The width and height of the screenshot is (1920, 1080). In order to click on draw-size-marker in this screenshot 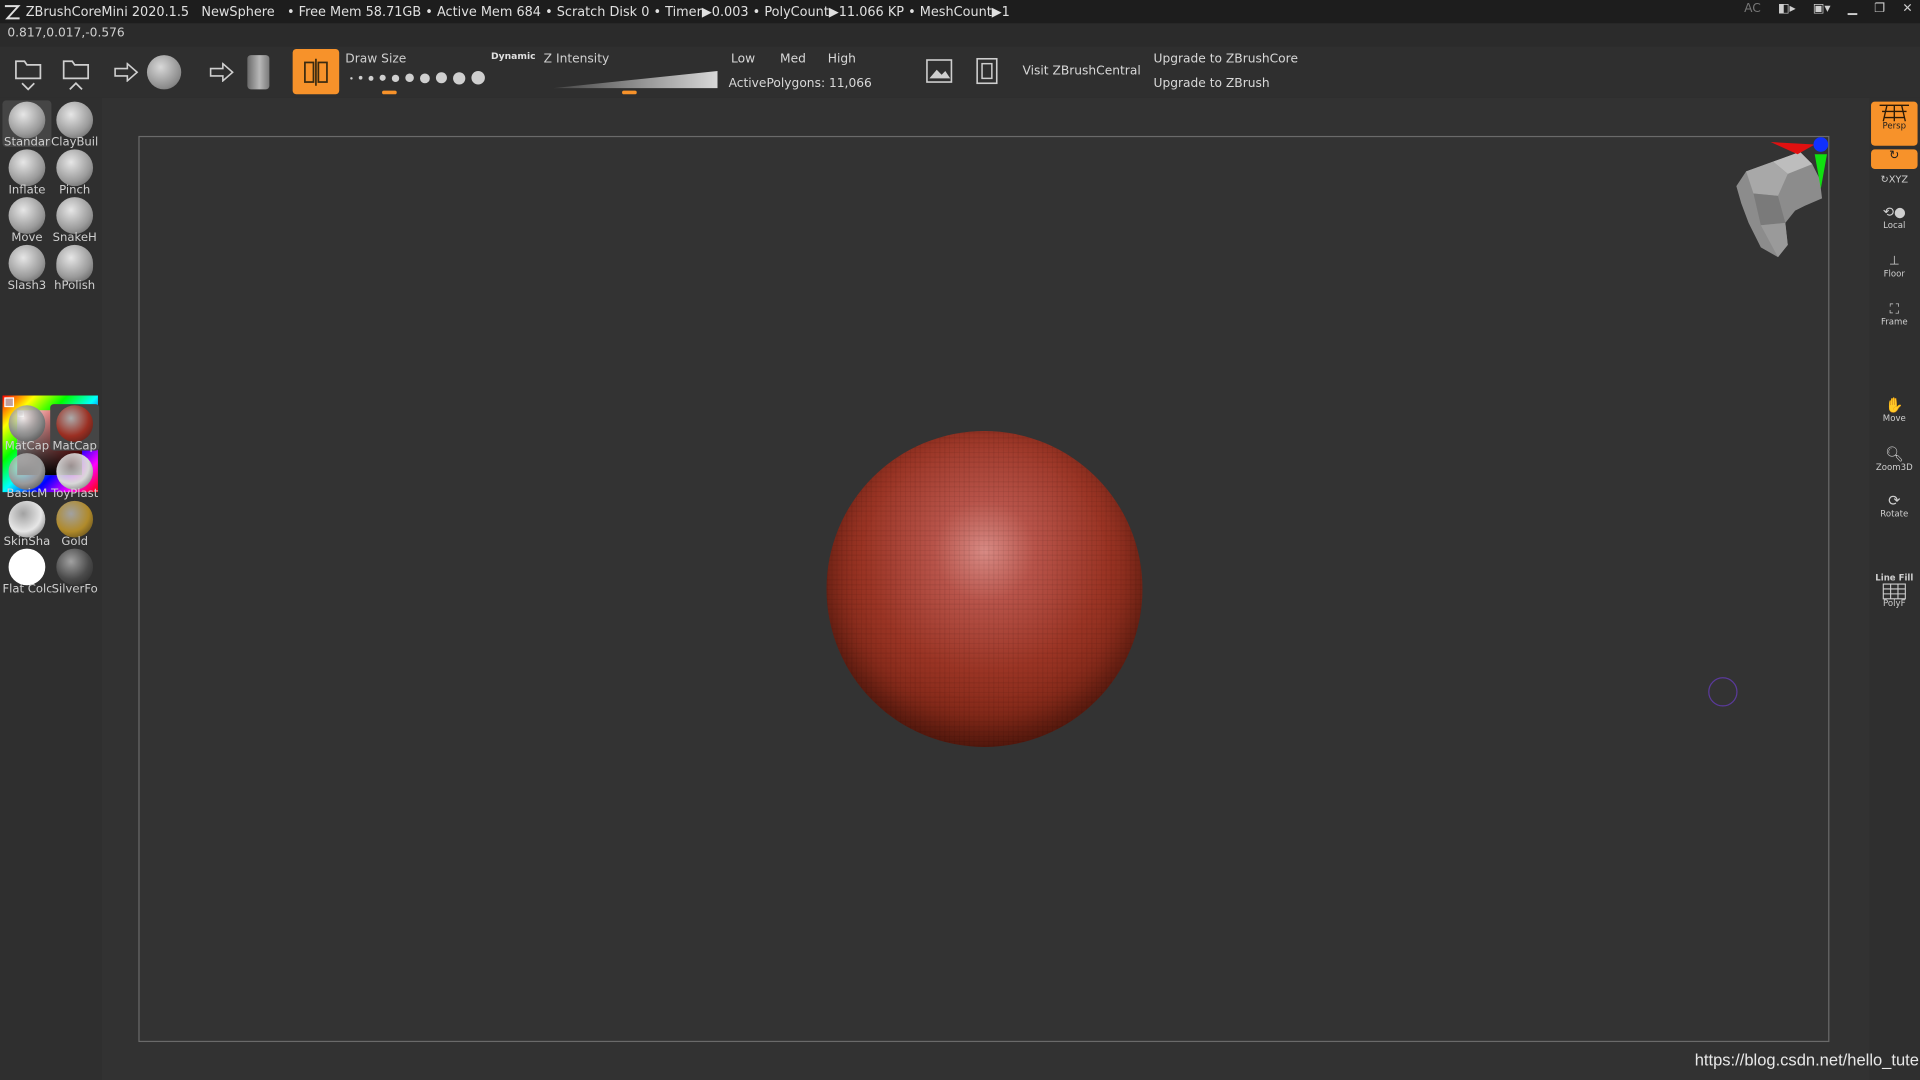, I will do `click(389, 92)`.